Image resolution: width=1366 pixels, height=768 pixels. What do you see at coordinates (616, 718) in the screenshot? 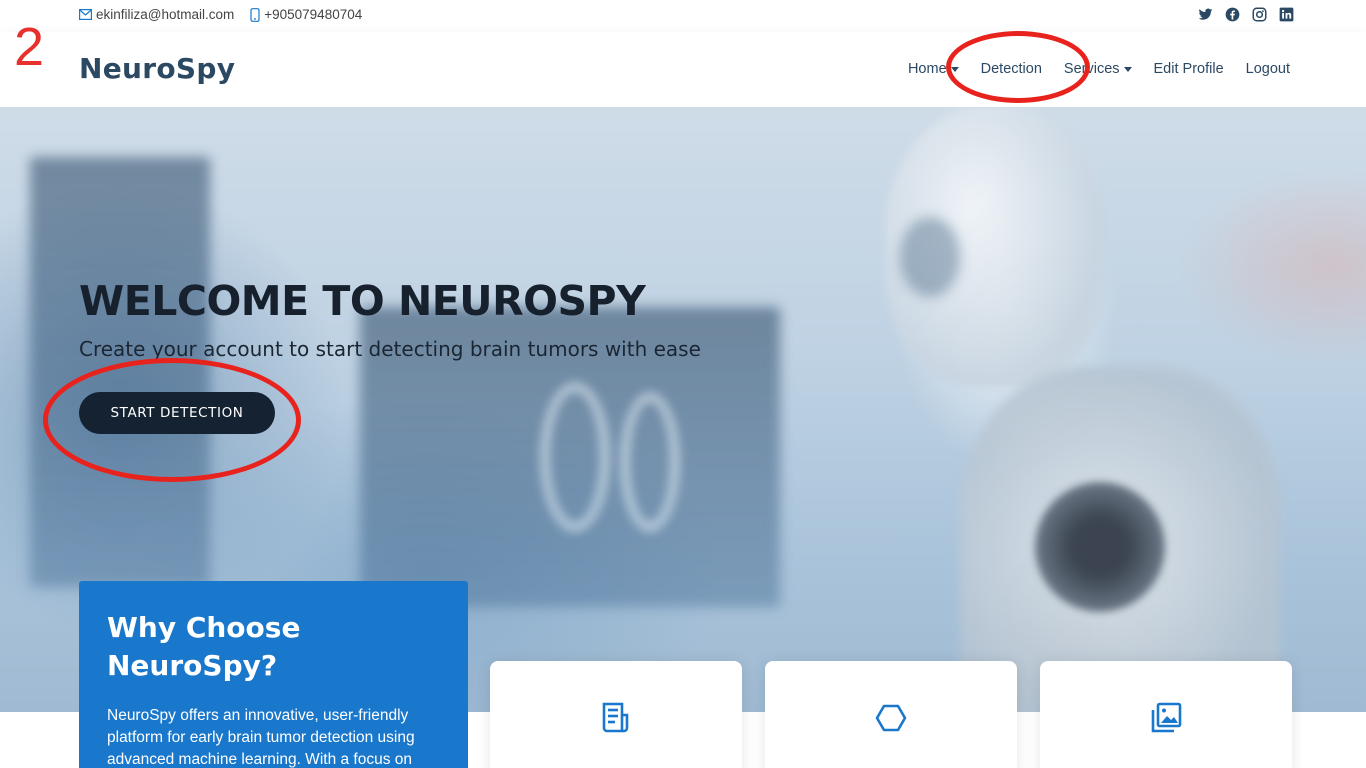
I see `document-icon` at bounding box center [616, 718].